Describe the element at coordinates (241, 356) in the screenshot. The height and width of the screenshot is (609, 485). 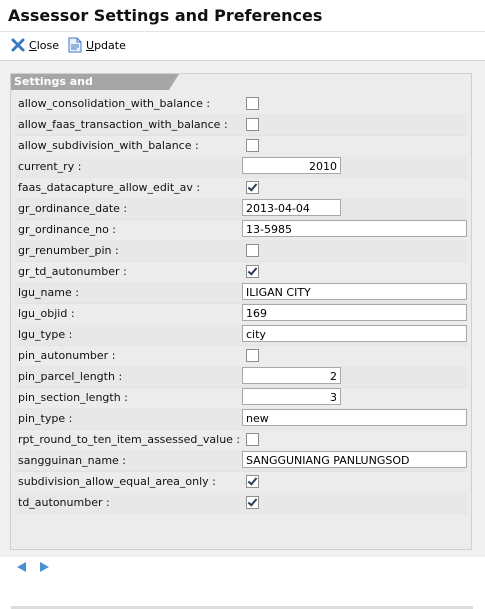
I see `setting-row: pin_autonumber :` at that location.